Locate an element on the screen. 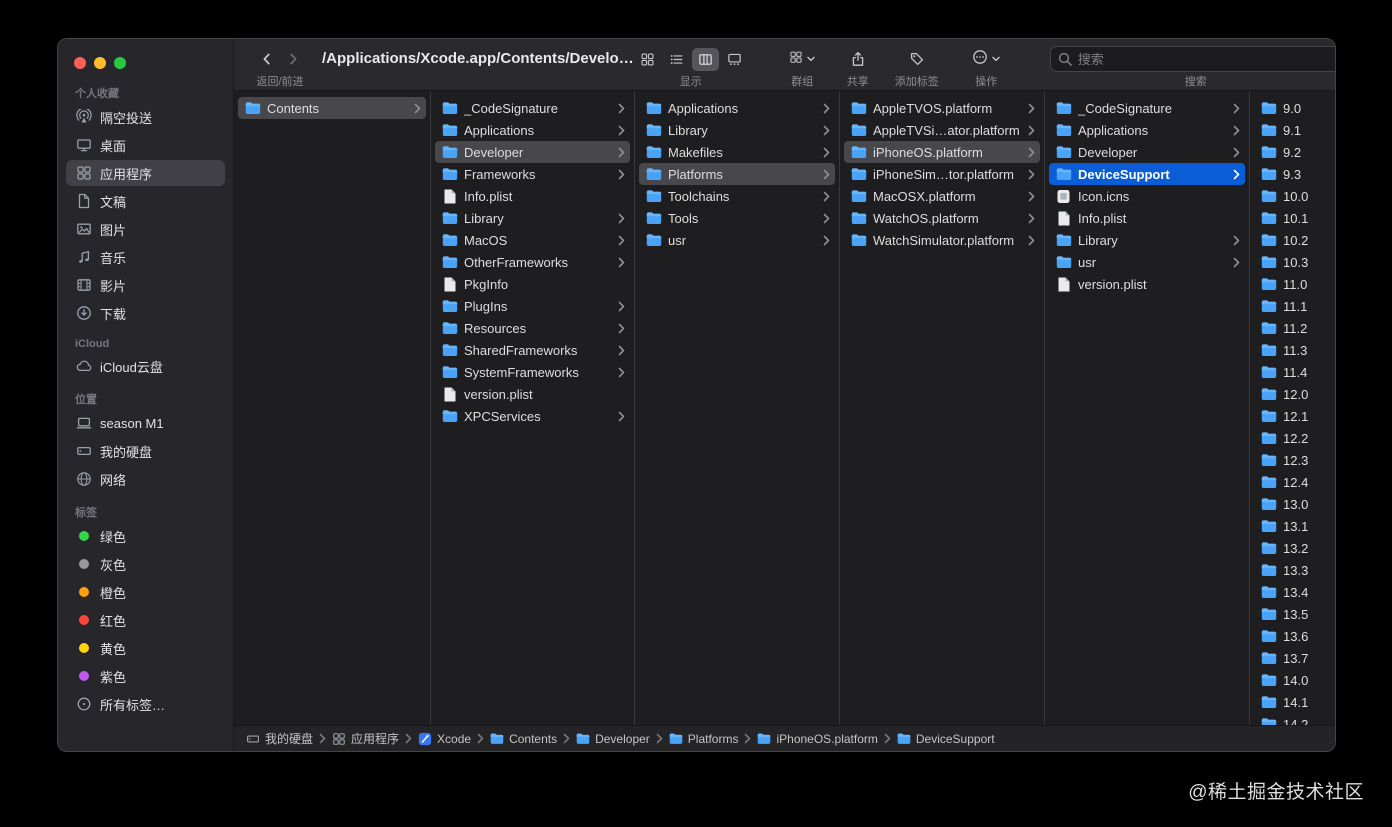 The image size is (1392, 827). file-item: XPCServices is located at coordinates (532, 416).